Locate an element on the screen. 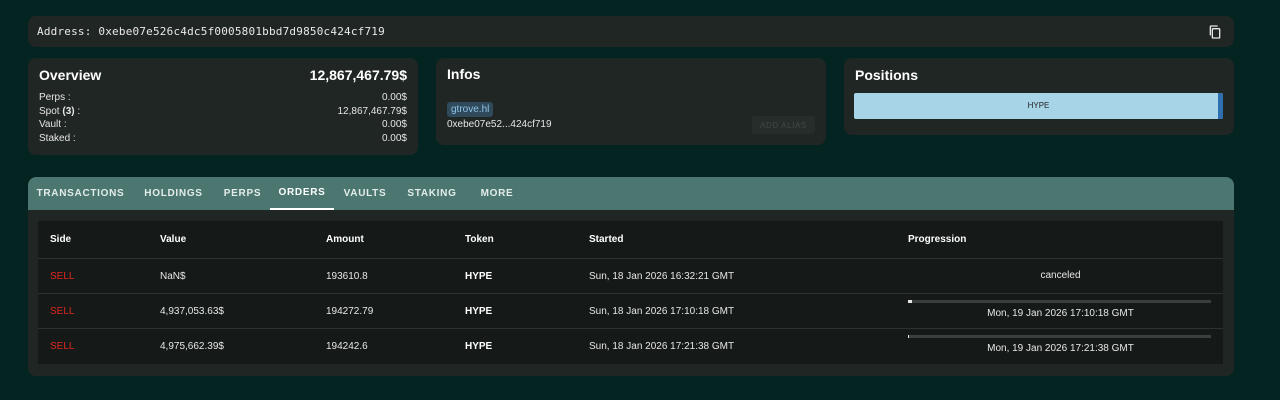 The height and width of the screenshot is (400, 1280). overview-label: Vault : is located at coordinates (53, 124).